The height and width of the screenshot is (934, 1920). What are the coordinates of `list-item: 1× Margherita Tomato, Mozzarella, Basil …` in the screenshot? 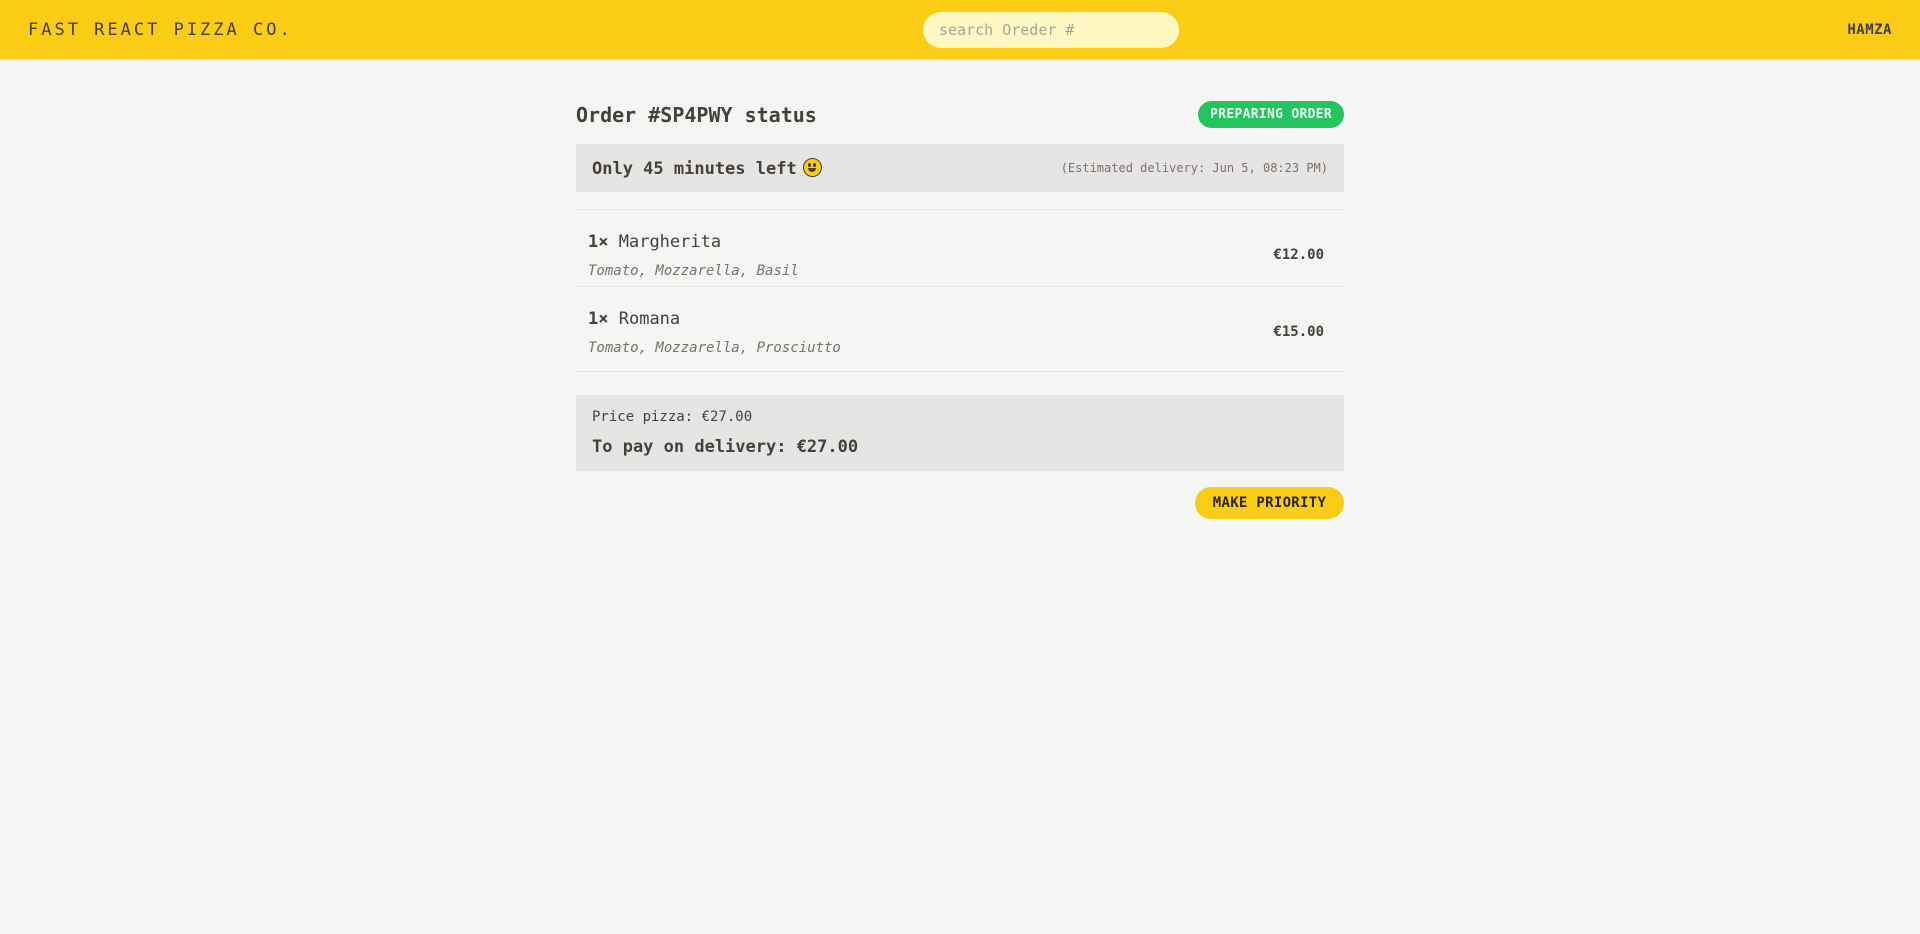 It's located at (960, 248).